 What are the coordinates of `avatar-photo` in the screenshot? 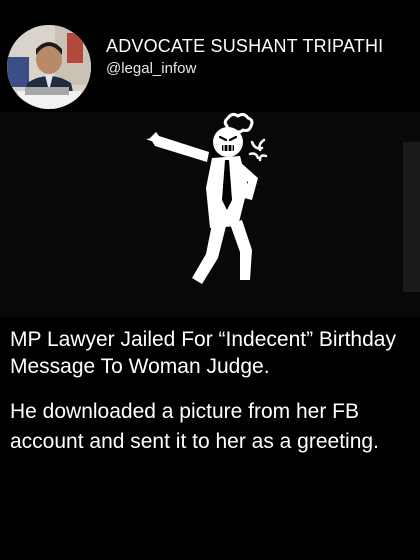 It's located at (49, 67).